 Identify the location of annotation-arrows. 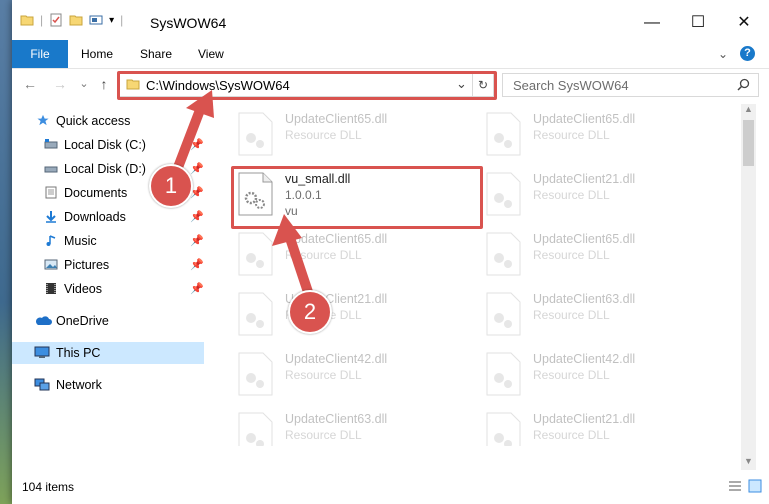
(242, 192).